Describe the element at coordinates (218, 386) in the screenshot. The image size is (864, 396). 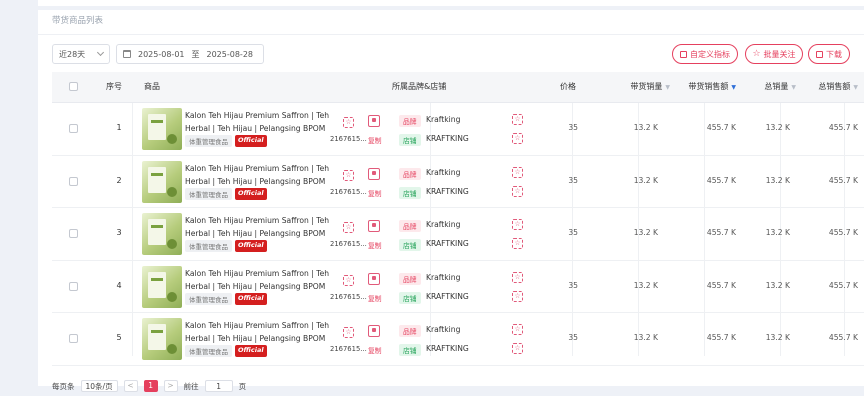
I see `goto-page-input: 1` at that location.